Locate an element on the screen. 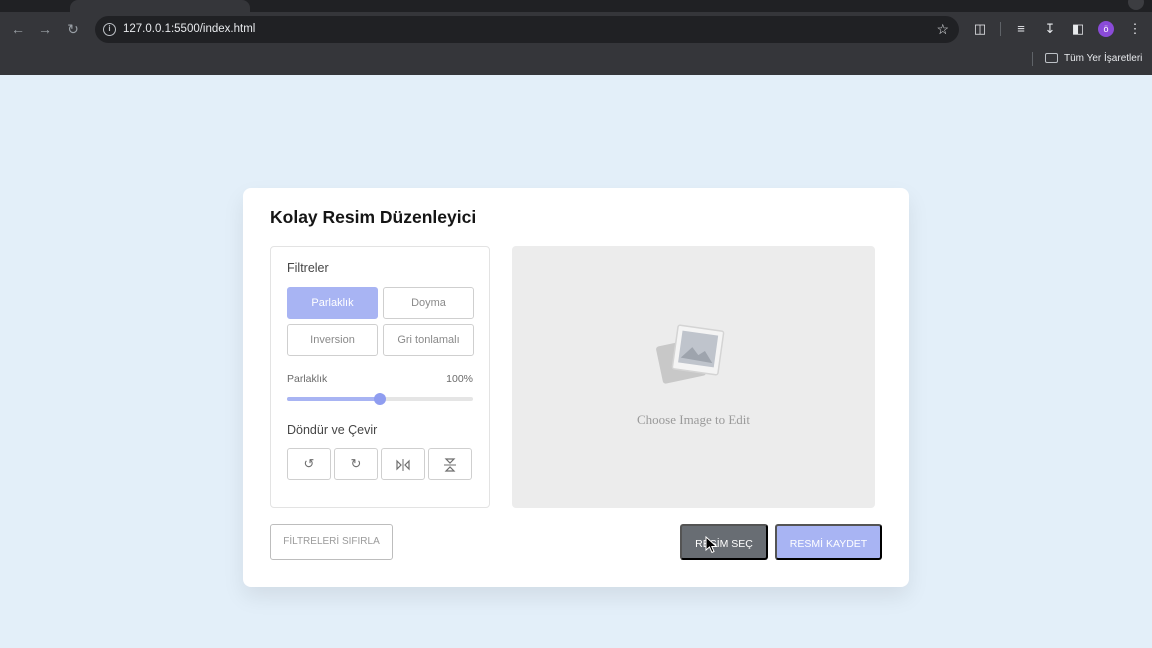  back-icon: ← is located at coordinates (18, 29).